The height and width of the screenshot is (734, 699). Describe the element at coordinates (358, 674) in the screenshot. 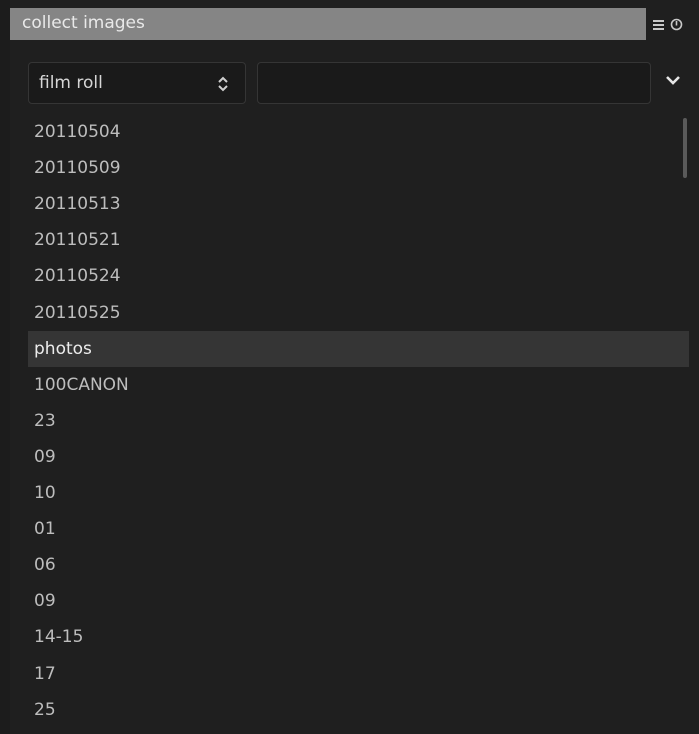

I see `list-item: 17` at that location.